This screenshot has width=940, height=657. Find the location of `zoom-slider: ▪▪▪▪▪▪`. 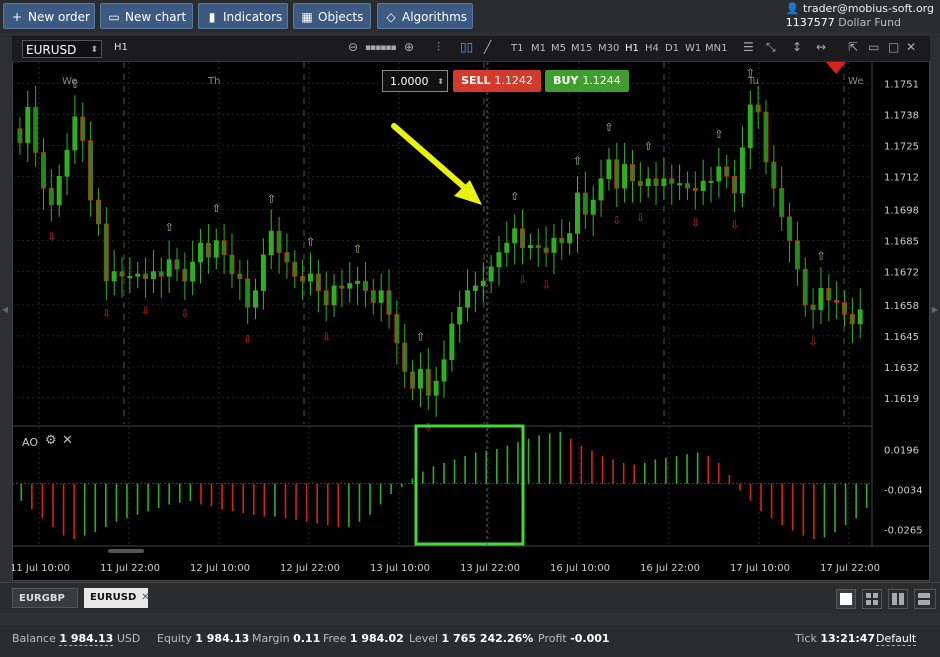

zoom-slider: ▪▪▪▪▪▪ is located at coordinates (381, 48).